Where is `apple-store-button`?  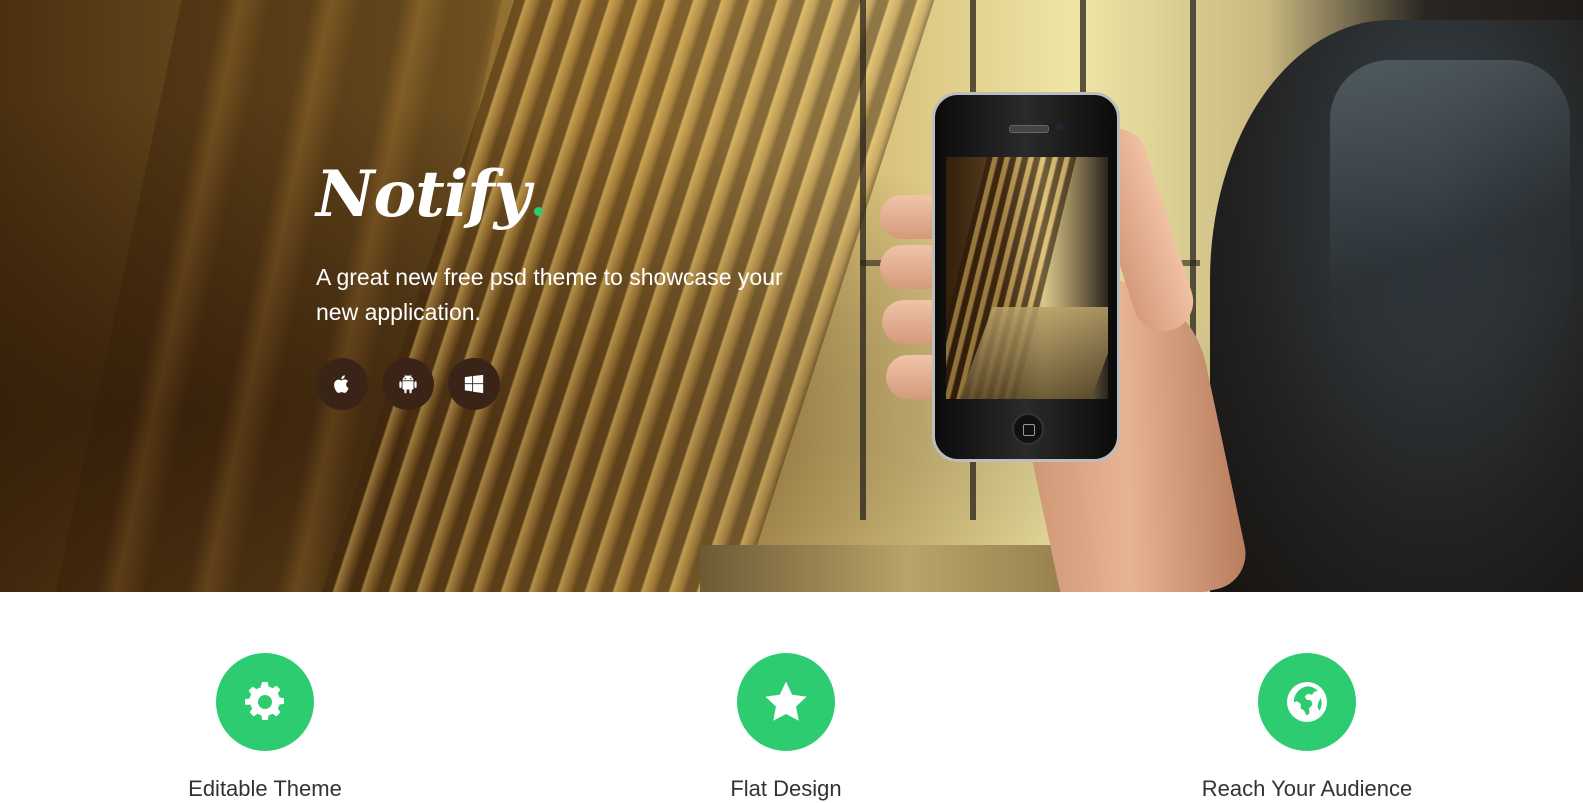
apple-store-button is located at coordinates (342, 384).